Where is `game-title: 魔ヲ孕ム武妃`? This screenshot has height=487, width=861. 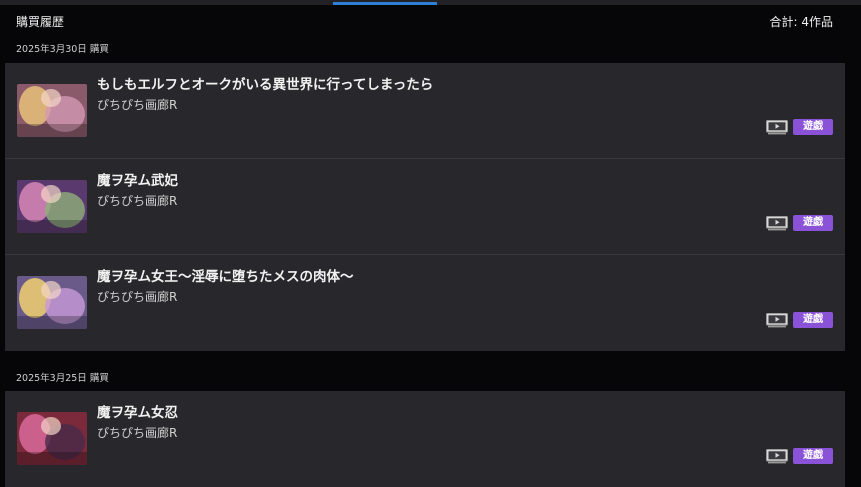
game-title: 魔ヲ孕ム武妃 is located at coordinates (137, 179).